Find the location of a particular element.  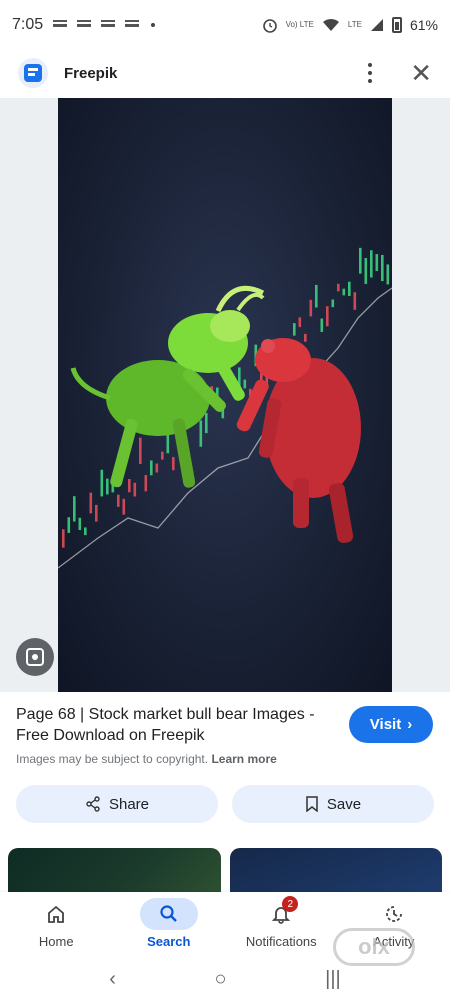

visit-button: Visit › is located at coordinates (391, 724).